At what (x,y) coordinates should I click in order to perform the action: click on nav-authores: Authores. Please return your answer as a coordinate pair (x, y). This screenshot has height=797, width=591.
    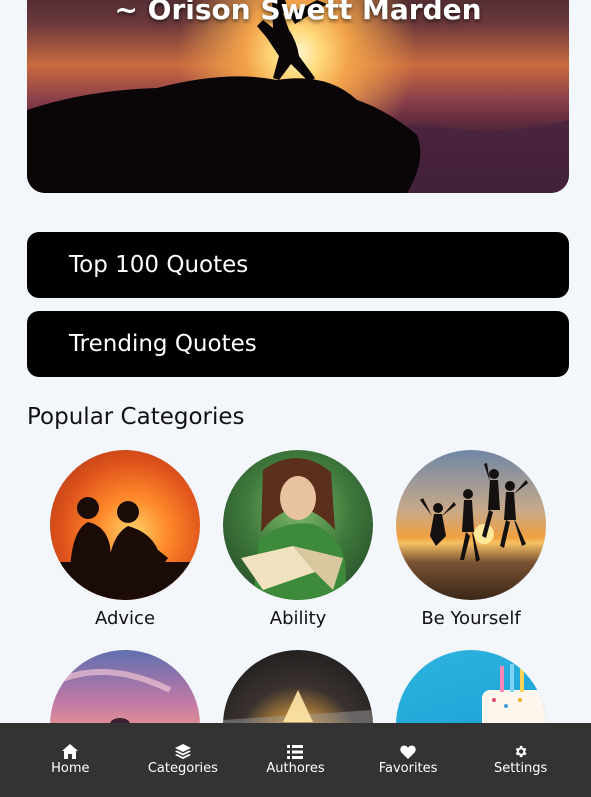
    Looking at the image, I should click on (295, 760).